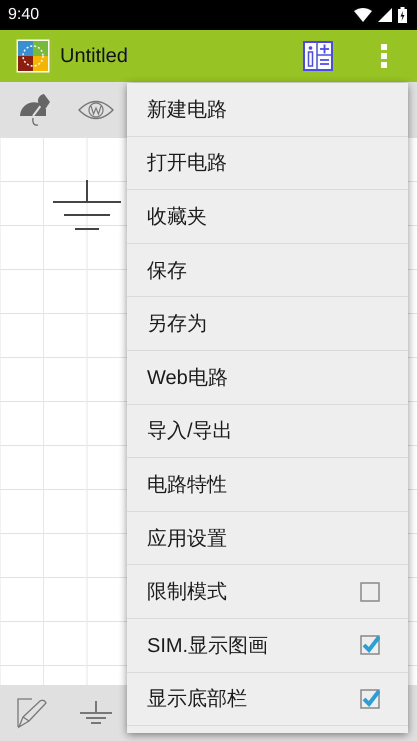 This screenshot has width=417, height=741. Describe the element at coordinates (385, 15) in the screenshot. I see `signal-icon` at that location.